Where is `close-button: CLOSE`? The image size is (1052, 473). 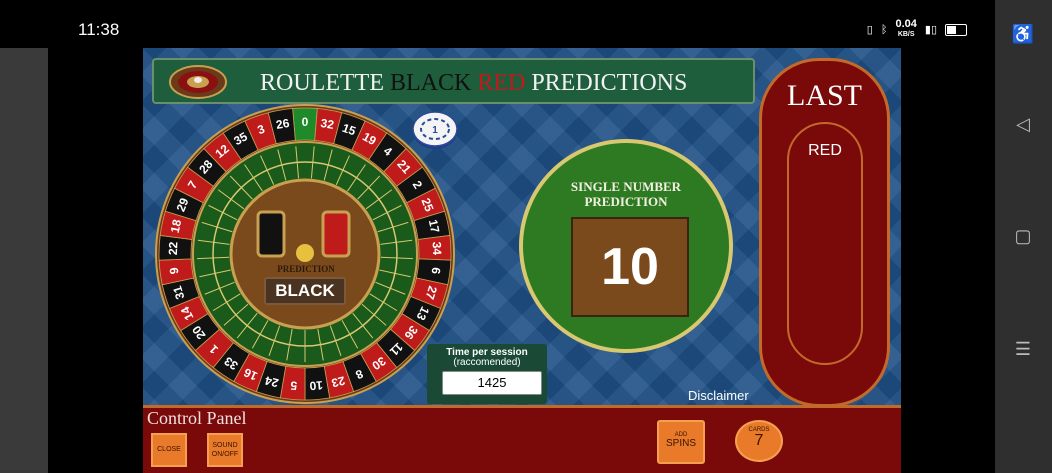 close-button: CLOSE is located at coordinates (169, 450).